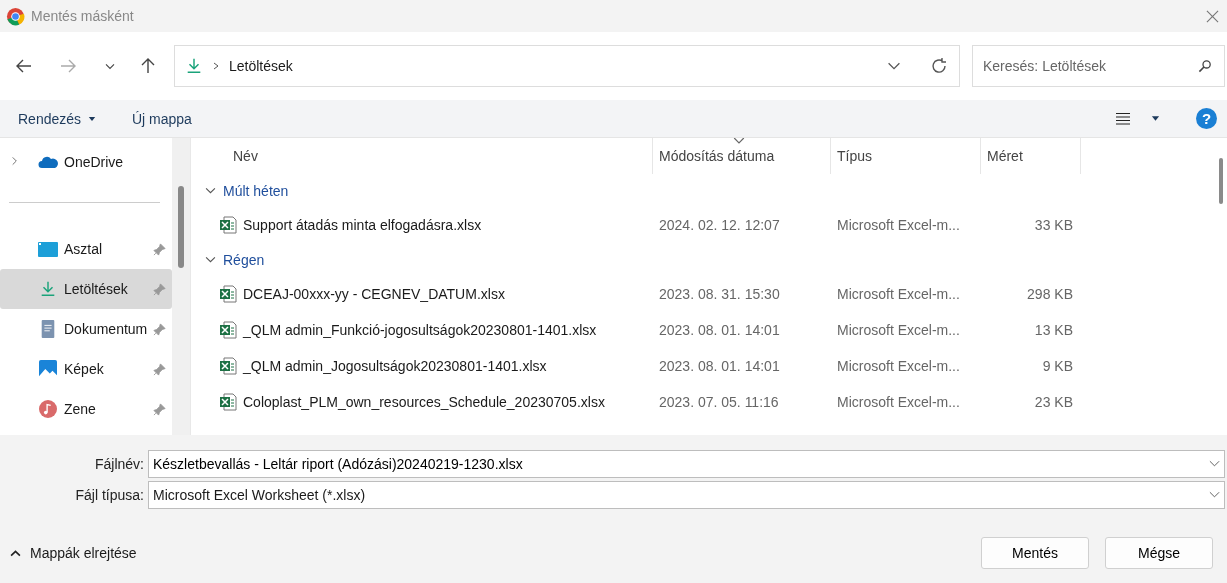 Image resolution: width=1227 pixels, height=583 pixels. I want to click on sidebar-item: OneDrive, so click(86, 162).